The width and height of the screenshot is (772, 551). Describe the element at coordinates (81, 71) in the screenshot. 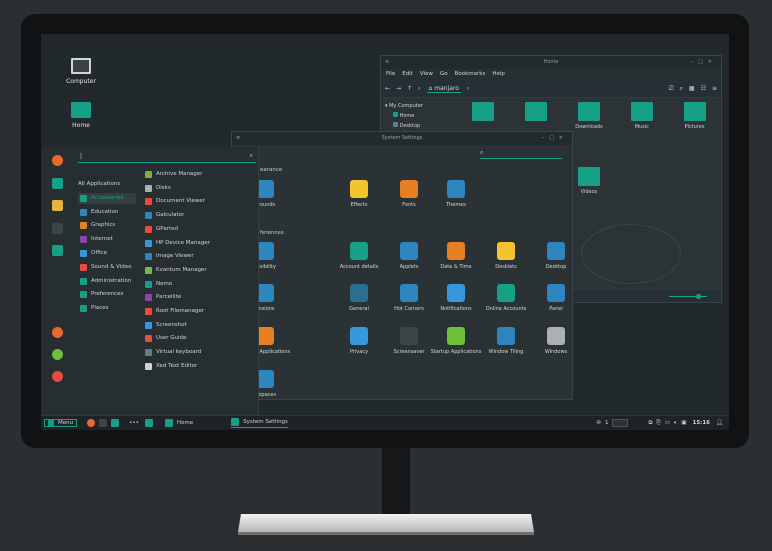

I see `desktop-icon-computer: Computer` at that location.